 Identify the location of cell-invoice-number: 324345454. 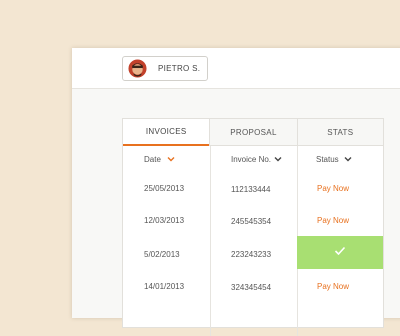
(251, 287).